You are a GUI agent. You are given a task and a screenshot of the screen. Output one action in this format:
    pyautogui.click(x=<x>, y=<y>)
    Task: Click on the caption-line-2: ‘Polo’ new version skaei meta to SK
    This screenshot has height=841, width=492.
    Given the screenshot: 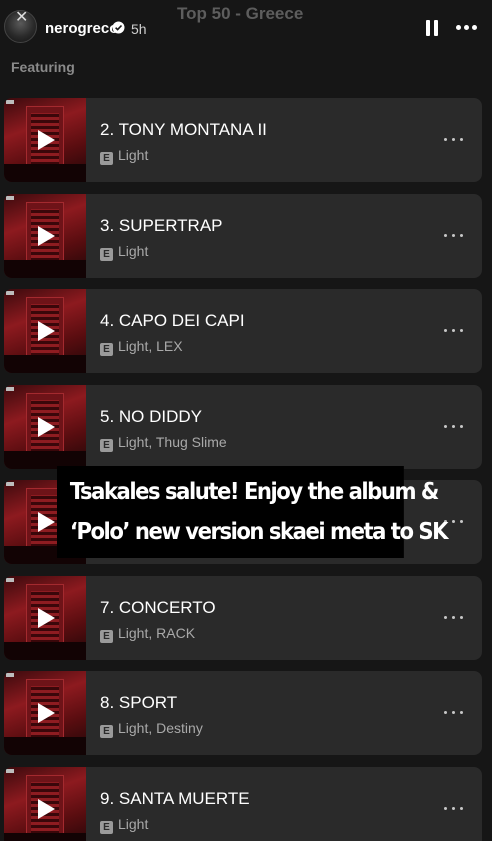 What is the action you would take?
    pyautogui.click(x=259, y=532)
    